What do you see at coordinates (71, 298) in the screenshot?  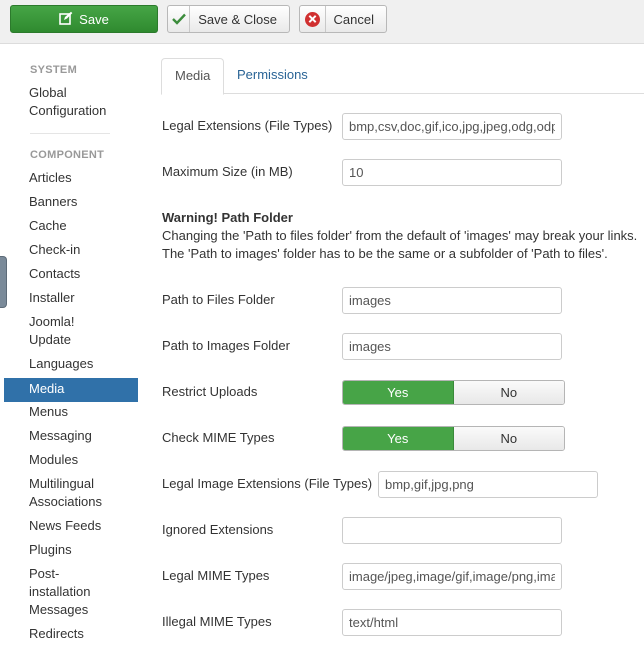 I see `sidebar-item-installer: Installer` at bounding box center [71, 298].